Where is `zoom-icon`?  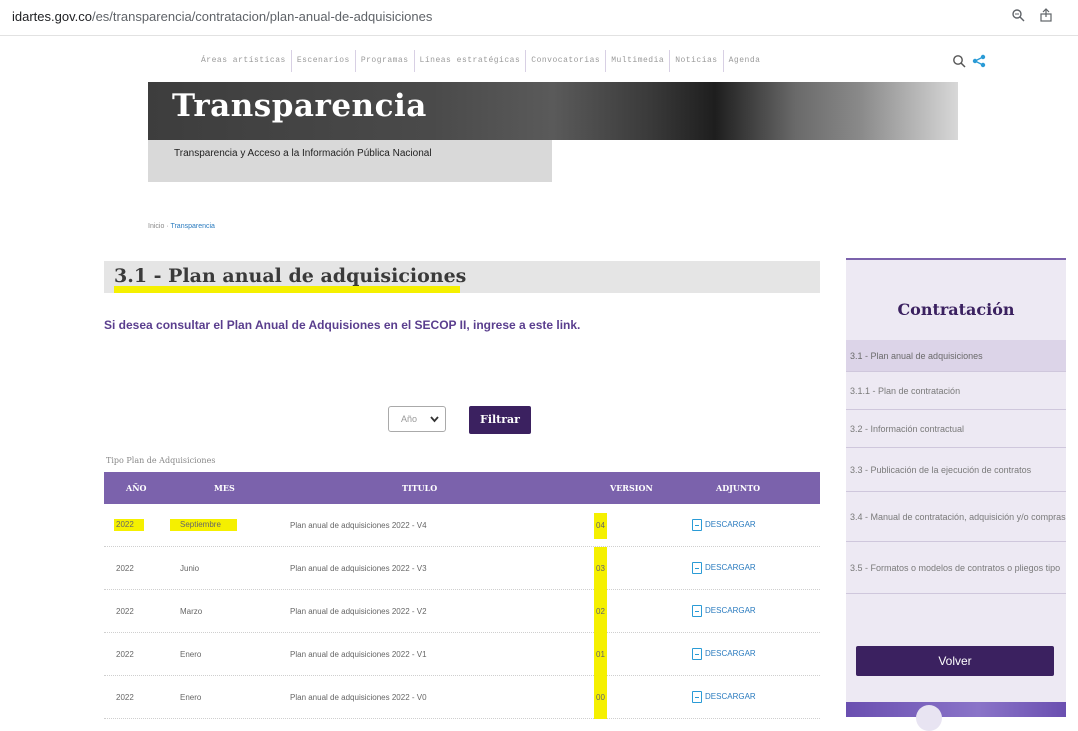 zoom-icon is located at coordinates (1018, 17).